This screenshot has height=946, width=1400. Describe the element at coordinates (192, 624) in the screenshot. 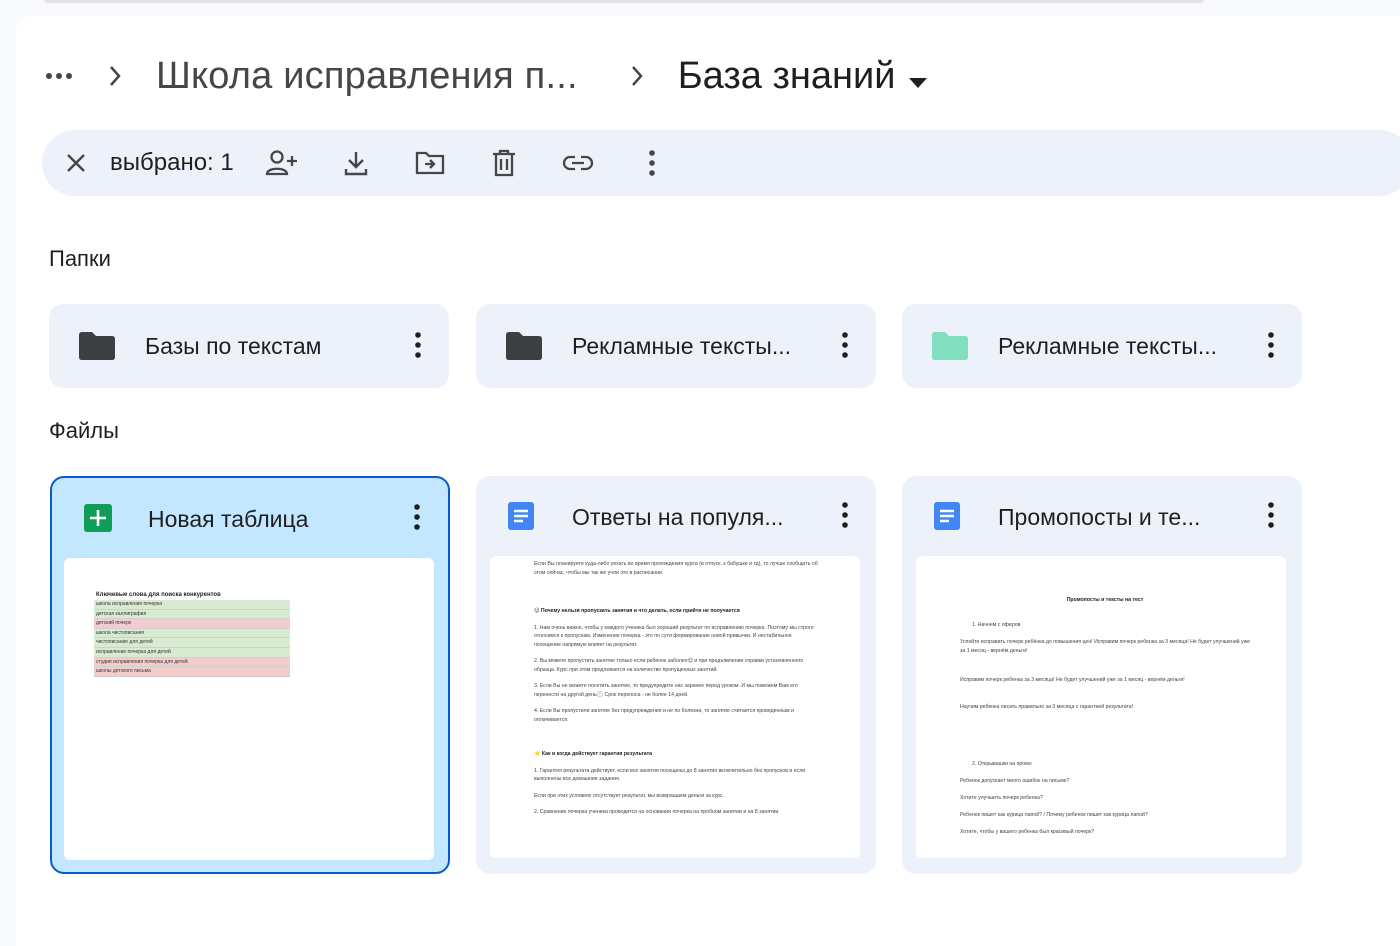

I see `sheet-row: детский почерк` at that location.